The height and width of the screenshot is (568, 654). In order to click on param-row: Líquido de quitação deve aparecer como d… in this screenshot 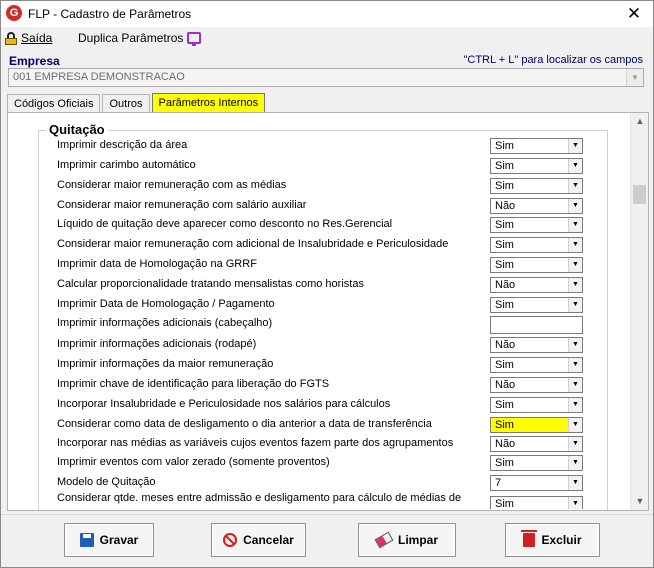, I will do `click(322, 226)`.